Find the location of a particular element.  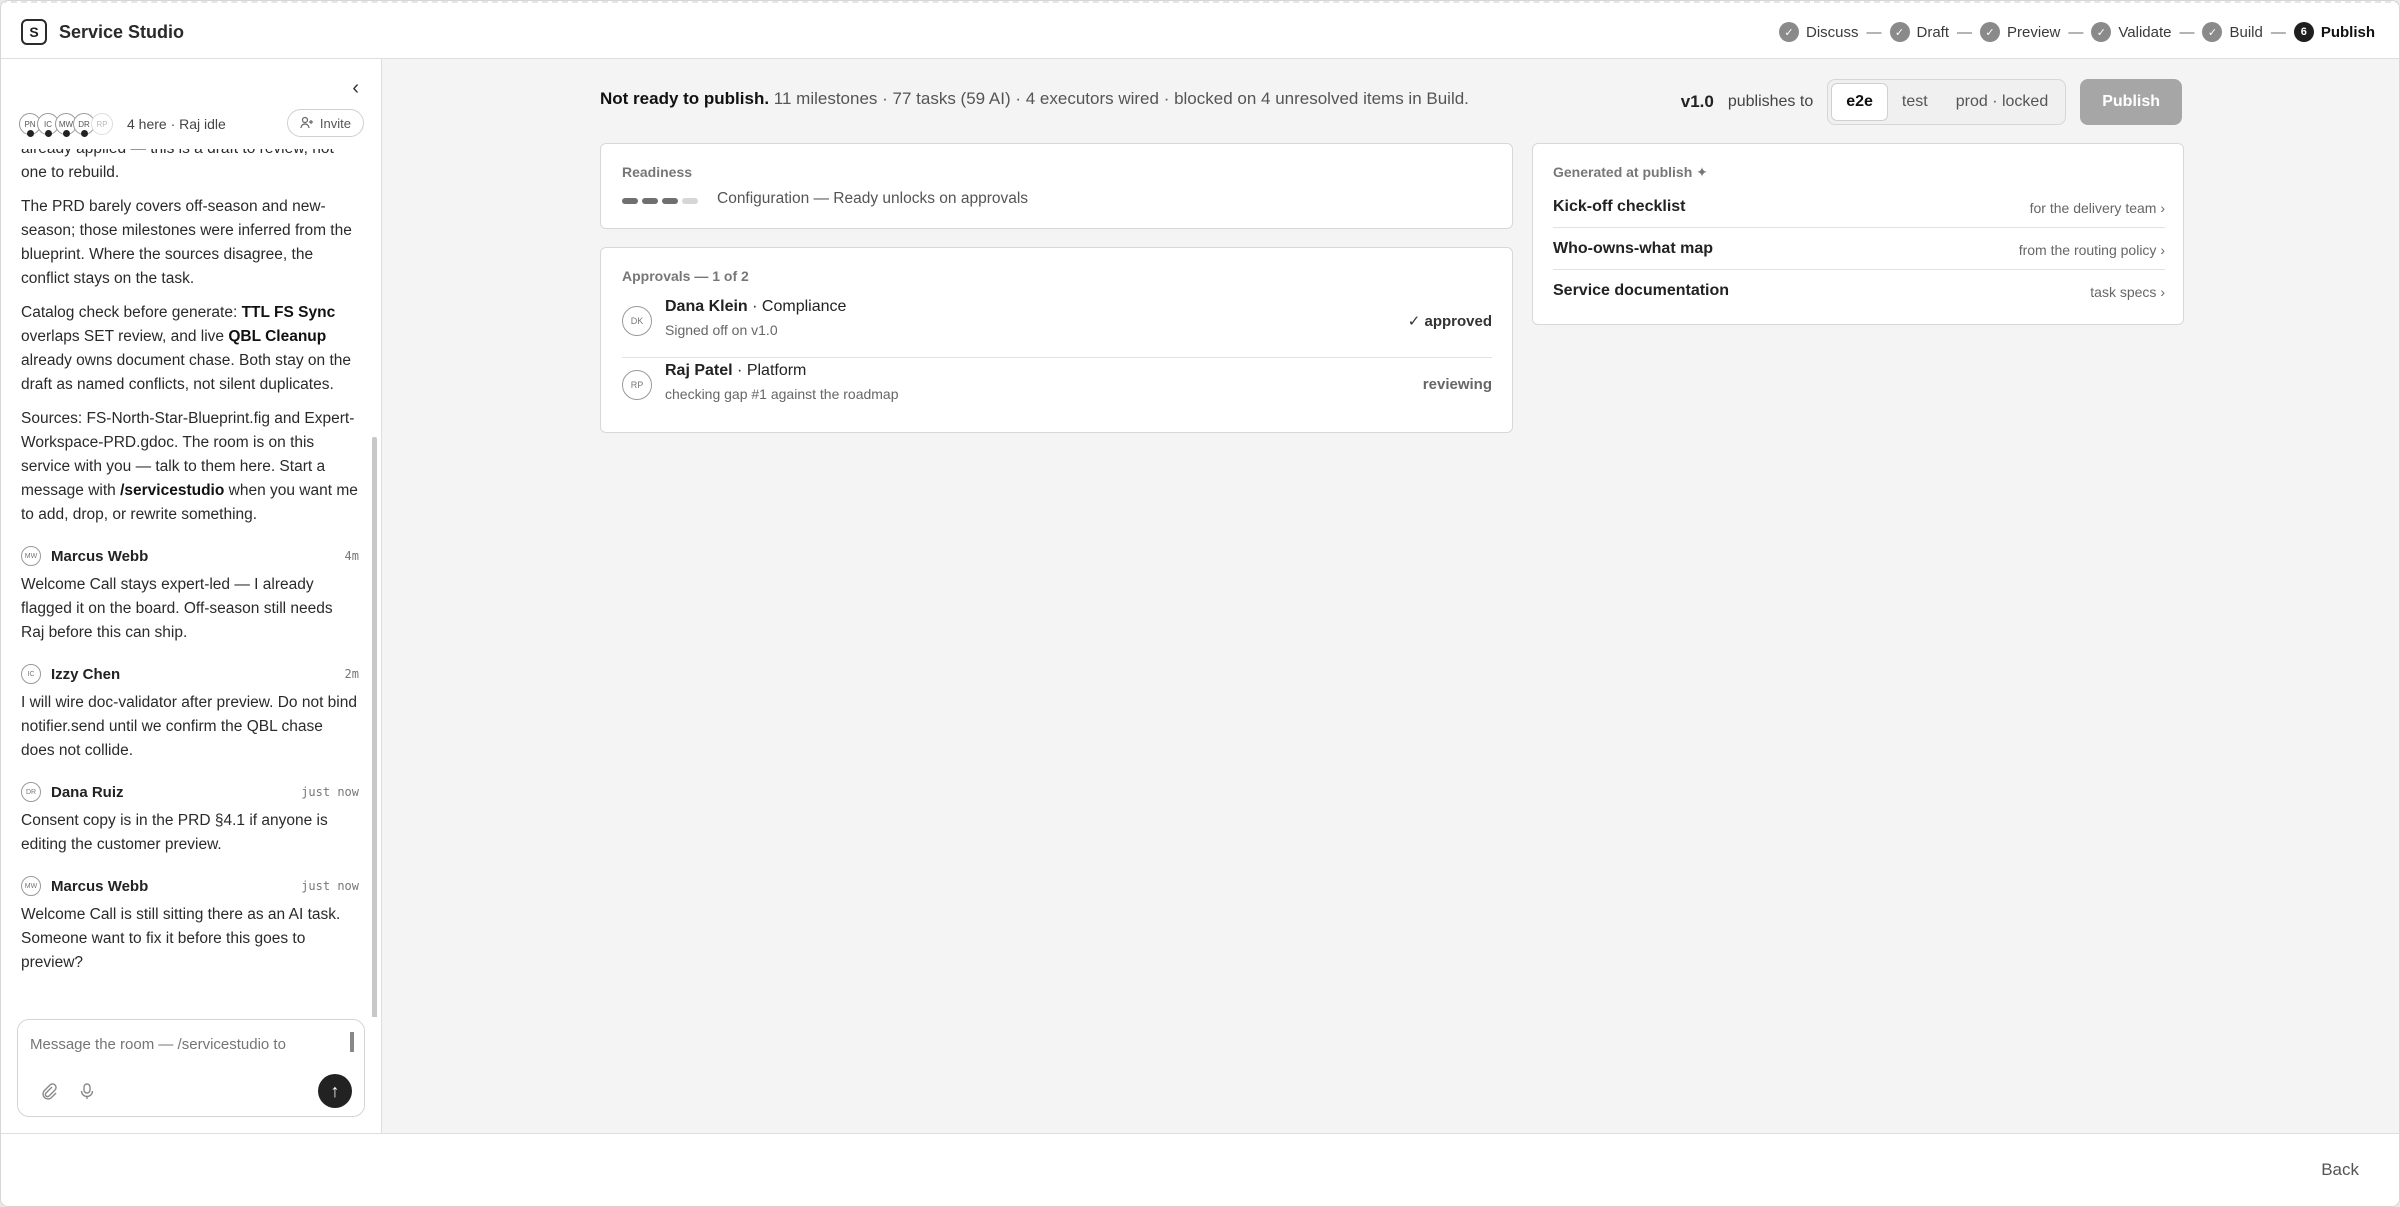

avatar-initials: IC is located at coordinates (48, 124).